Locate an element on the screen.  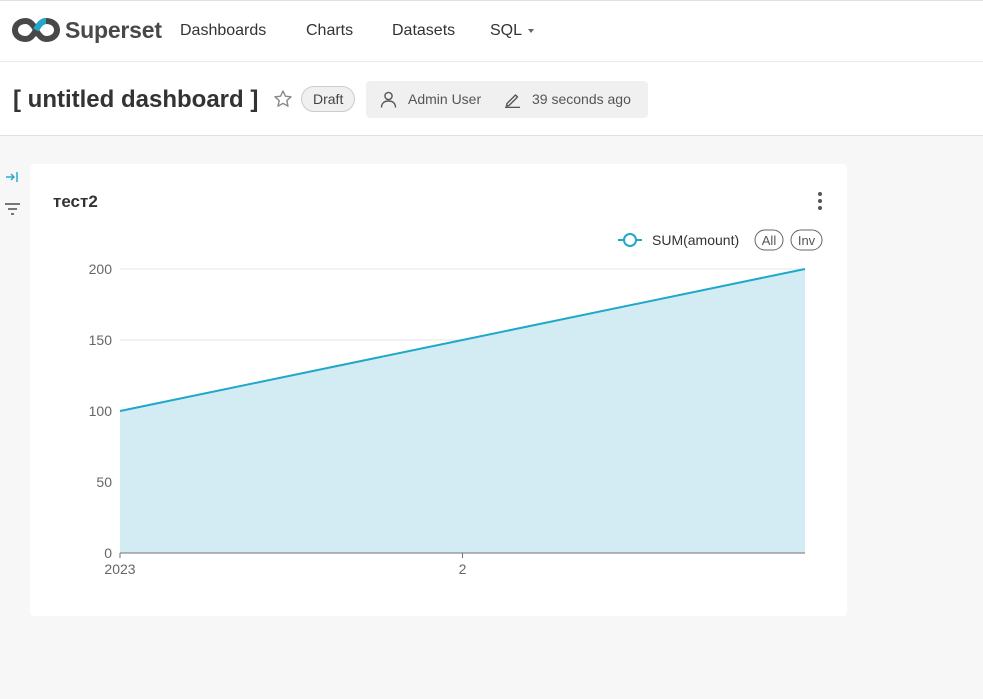
filter-icon is located at coordinates (12, 209).